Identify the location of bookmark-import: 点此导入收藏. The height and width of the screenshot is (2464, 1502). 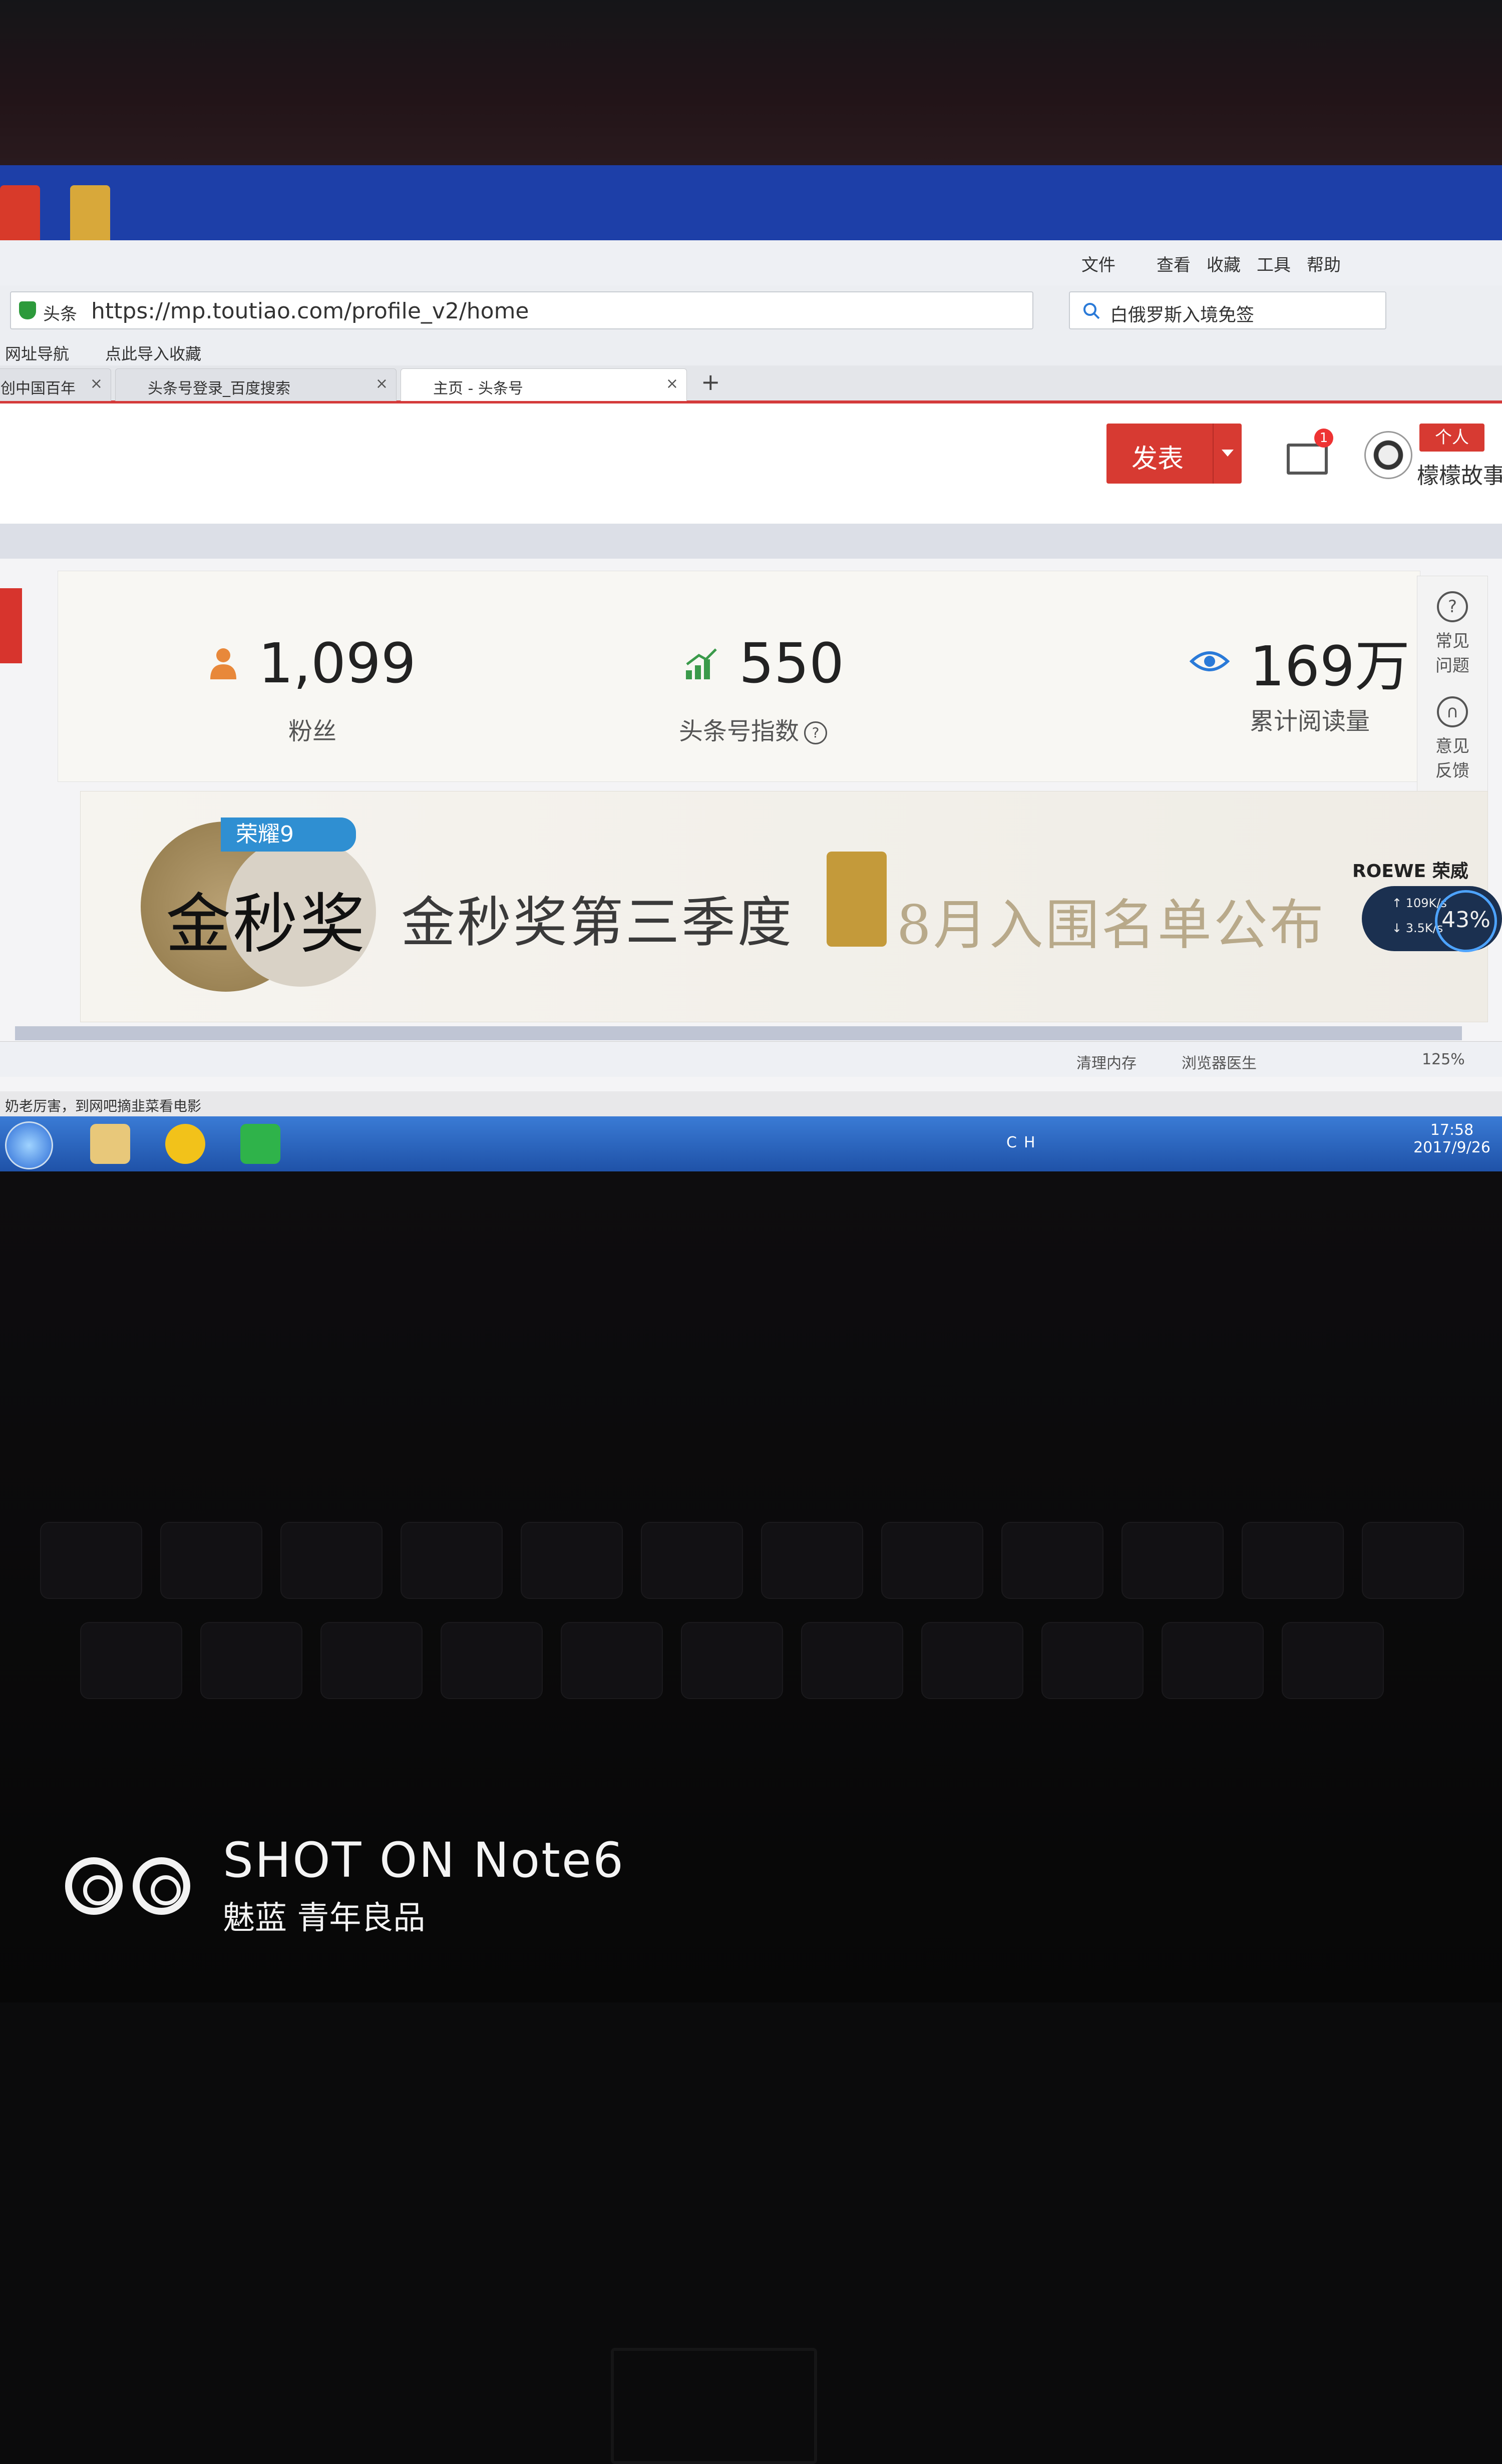
(153, 353).